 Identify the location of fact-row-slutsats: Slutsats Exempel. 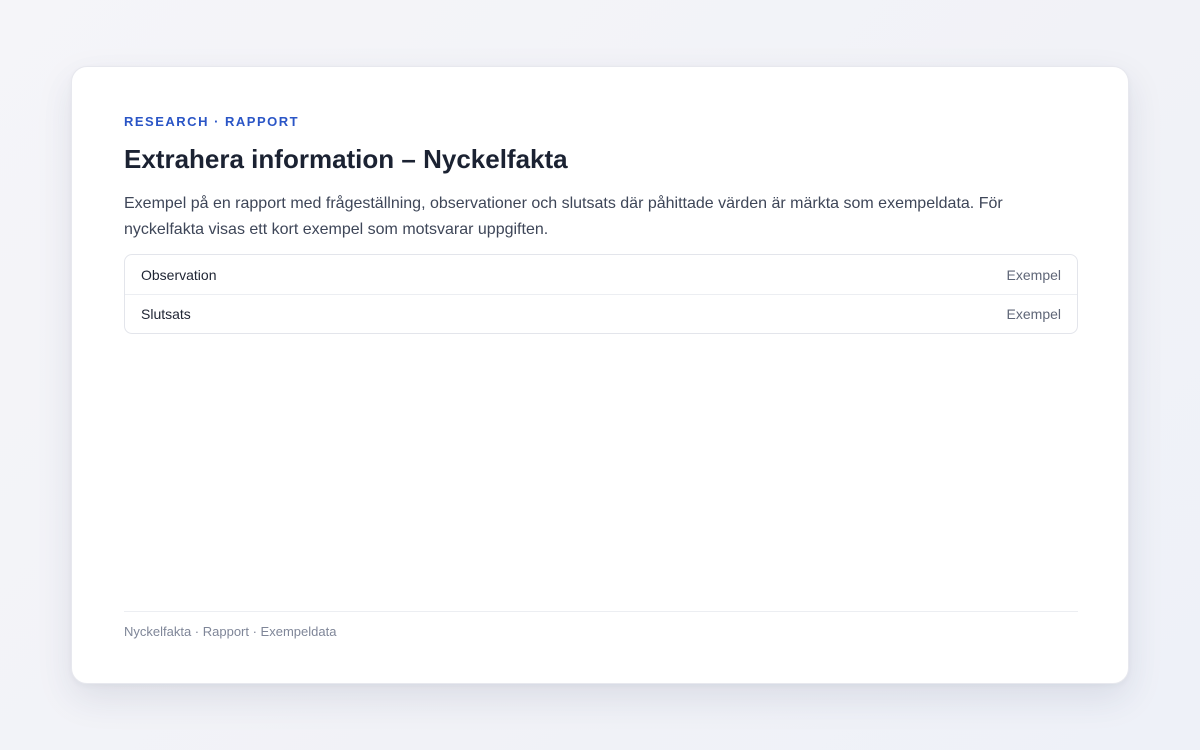
(601, 313).